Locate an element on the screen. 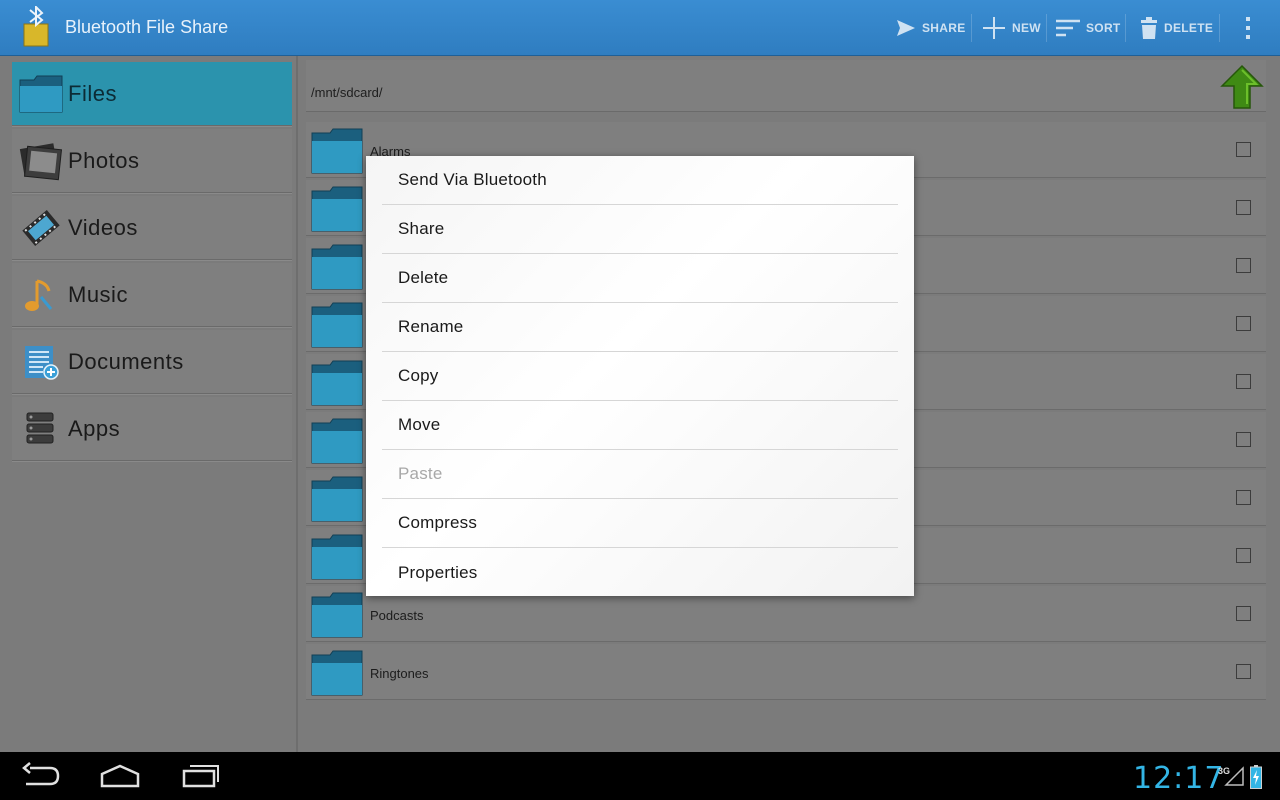  sidebar-item-label: Videos is located at coordinates (103, 227).